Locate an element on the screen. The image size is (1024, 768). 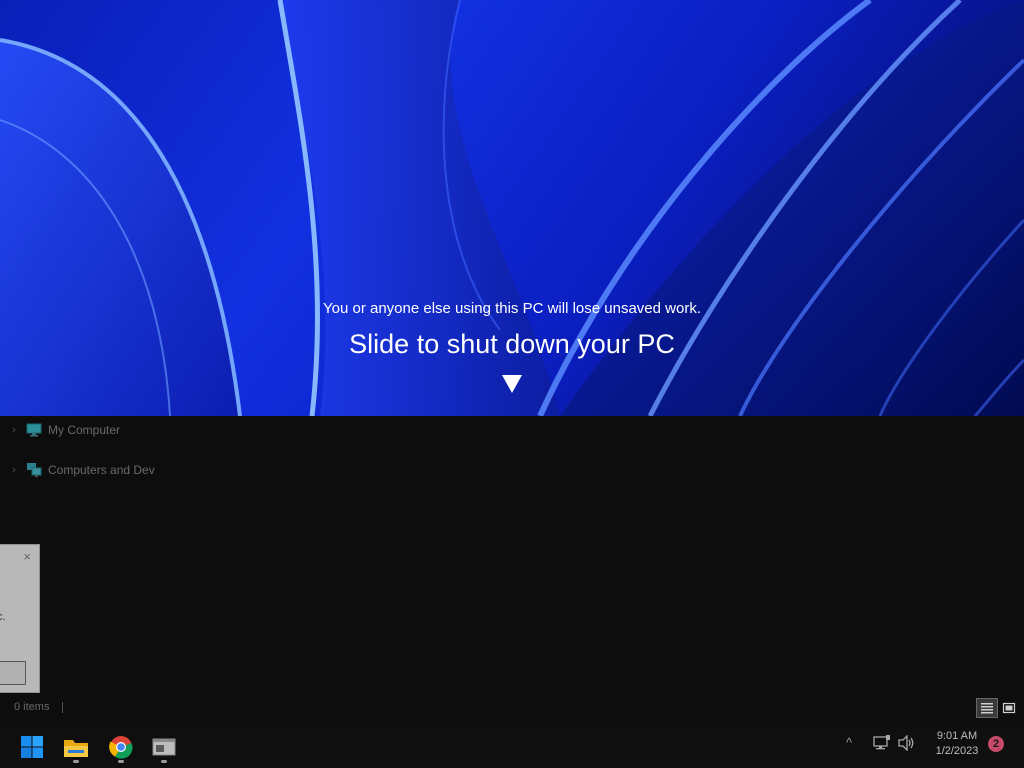
status-item-count: 0 items is located at coordinates (32, 707).